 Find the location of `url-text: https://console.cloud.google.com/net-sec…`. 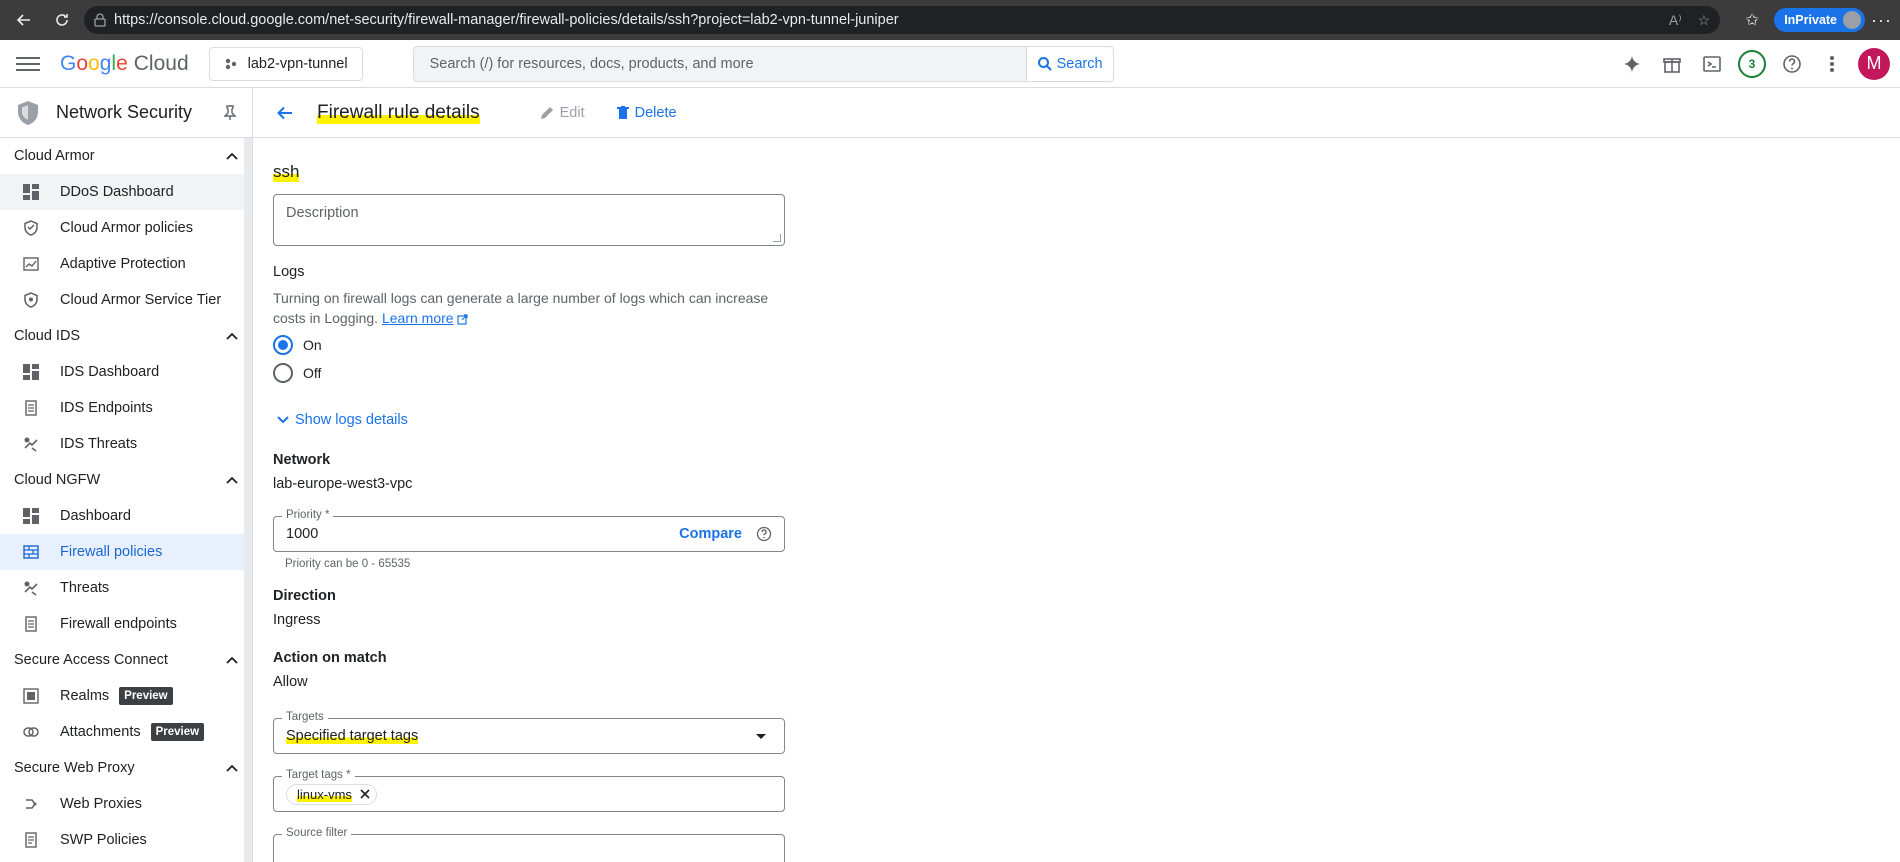

url-text: https://console.cloud.google.com/net-sec… is located at coordinates (506, 20).